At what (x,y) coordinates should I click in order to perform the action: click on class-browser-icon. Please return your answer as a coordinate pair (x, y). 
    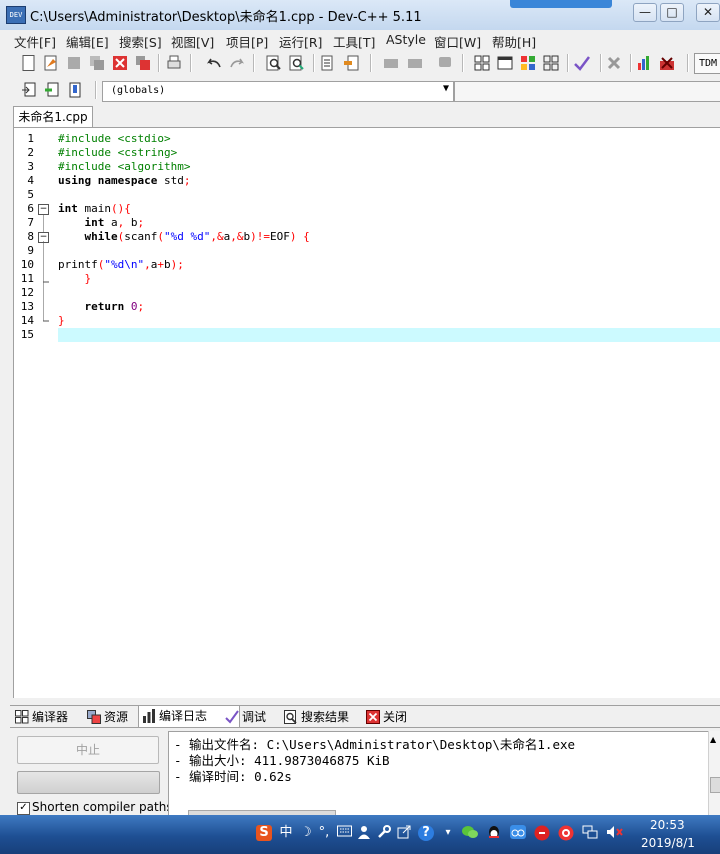
    Looking at the image, I should click on (528, 63).